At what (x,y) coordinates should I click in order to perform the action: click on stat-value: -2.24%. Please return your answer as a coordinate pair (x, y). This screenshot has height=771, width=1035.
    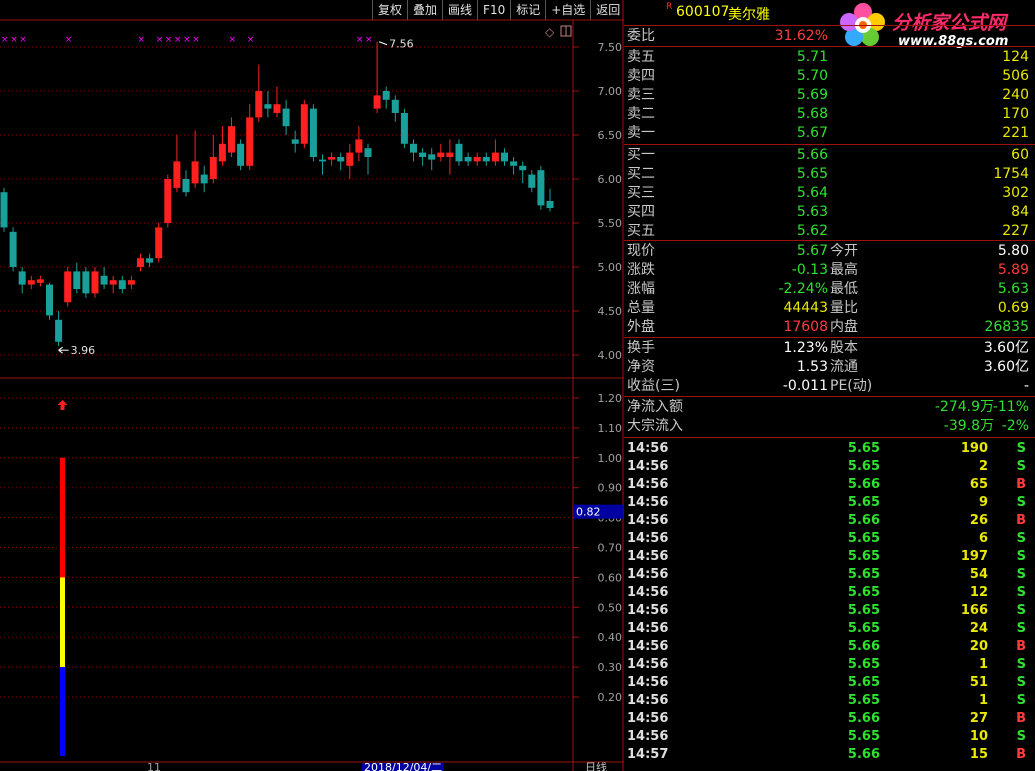
    Looking at the image, I should click on (803, 289).